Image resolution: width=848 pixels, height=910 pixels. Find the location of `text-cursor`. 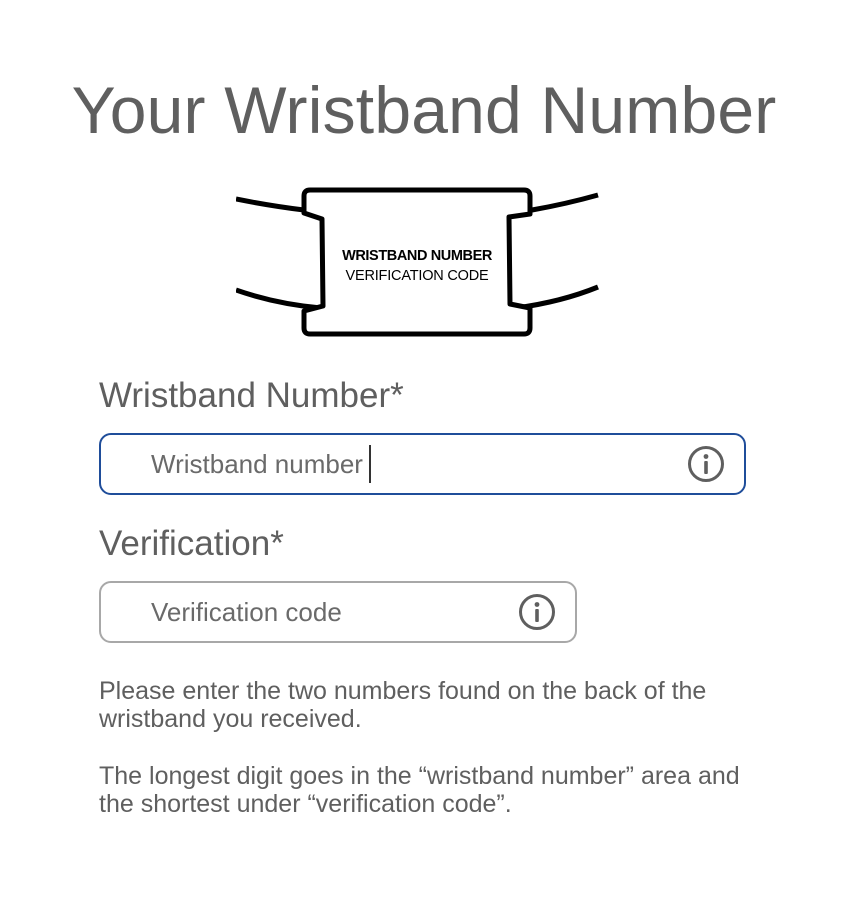

text-cursor is located at coordinates (370, 464).